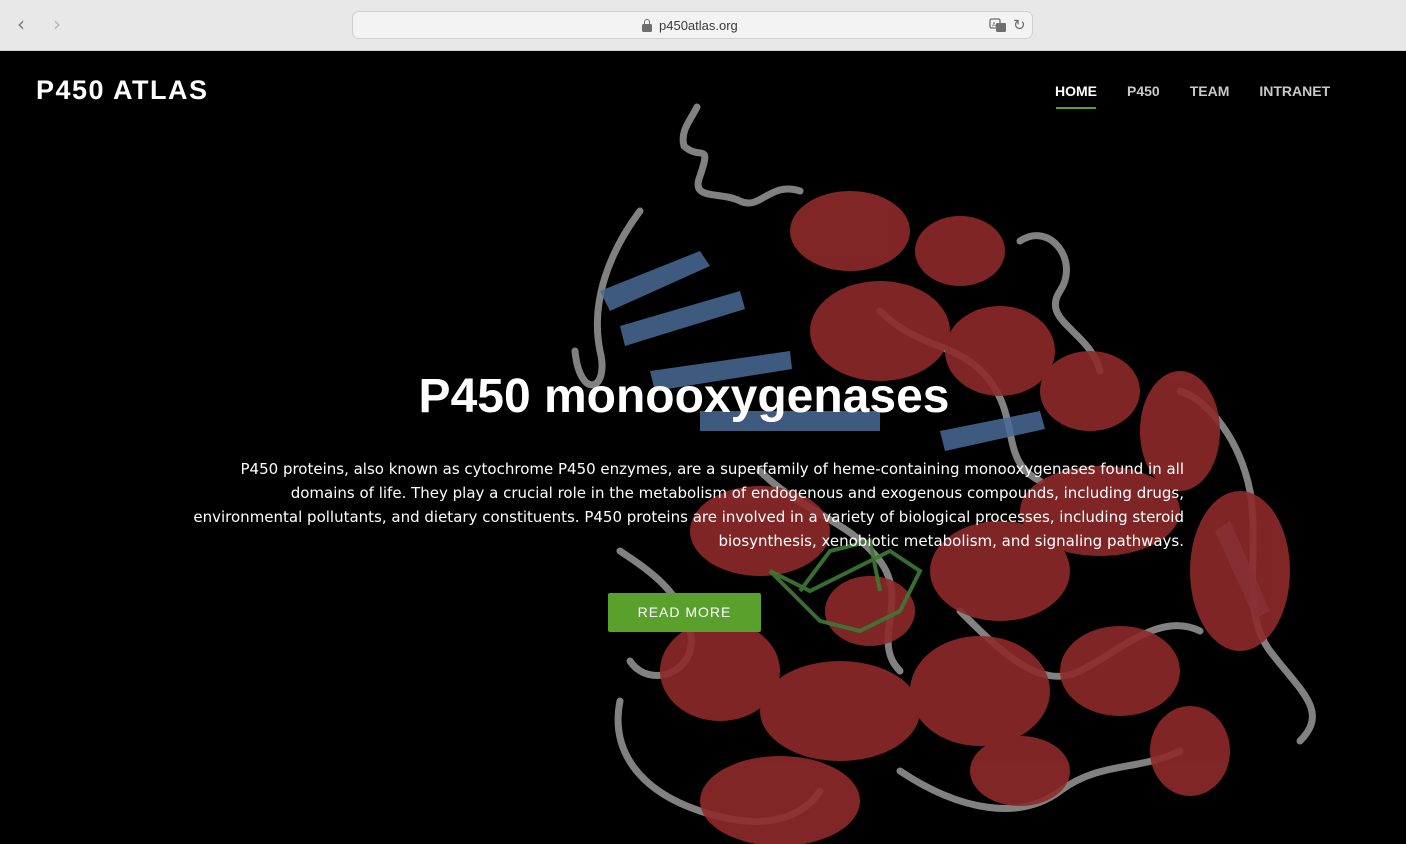  I want to click on main-nav: HOME P450 TEAM INTRANET, so click(1192, 96).